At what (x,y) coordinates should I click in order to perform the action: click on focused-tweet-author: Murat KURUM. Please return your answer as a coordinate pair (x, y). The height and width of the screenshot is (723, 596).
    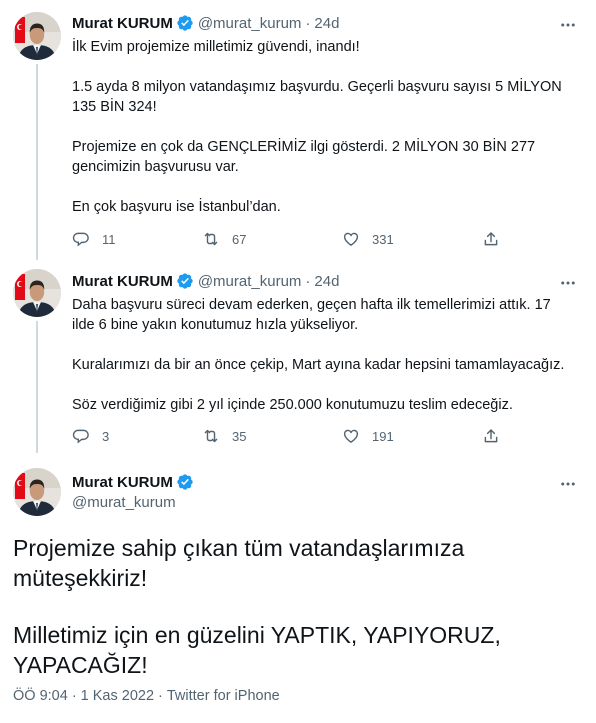
    Looking at the image, I should click on (135, 482).